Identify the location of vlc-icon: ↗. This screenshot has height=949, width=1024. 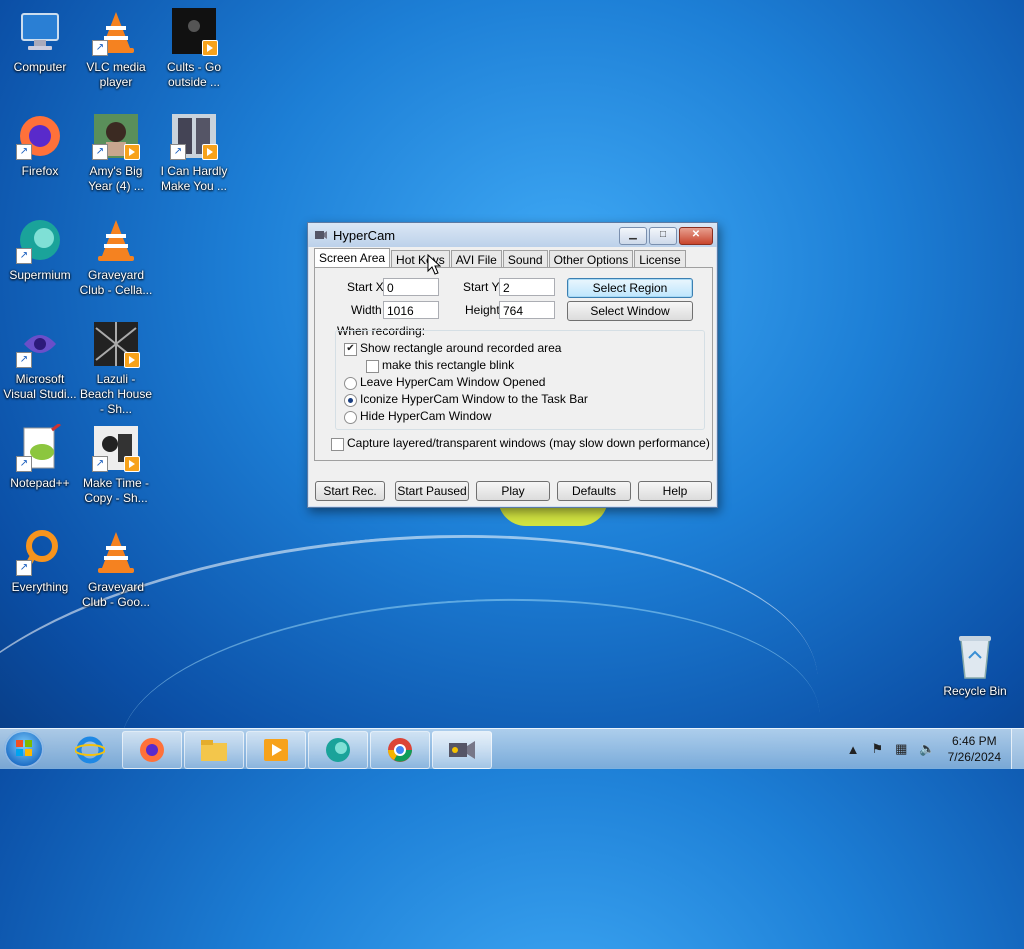
(116, 32).